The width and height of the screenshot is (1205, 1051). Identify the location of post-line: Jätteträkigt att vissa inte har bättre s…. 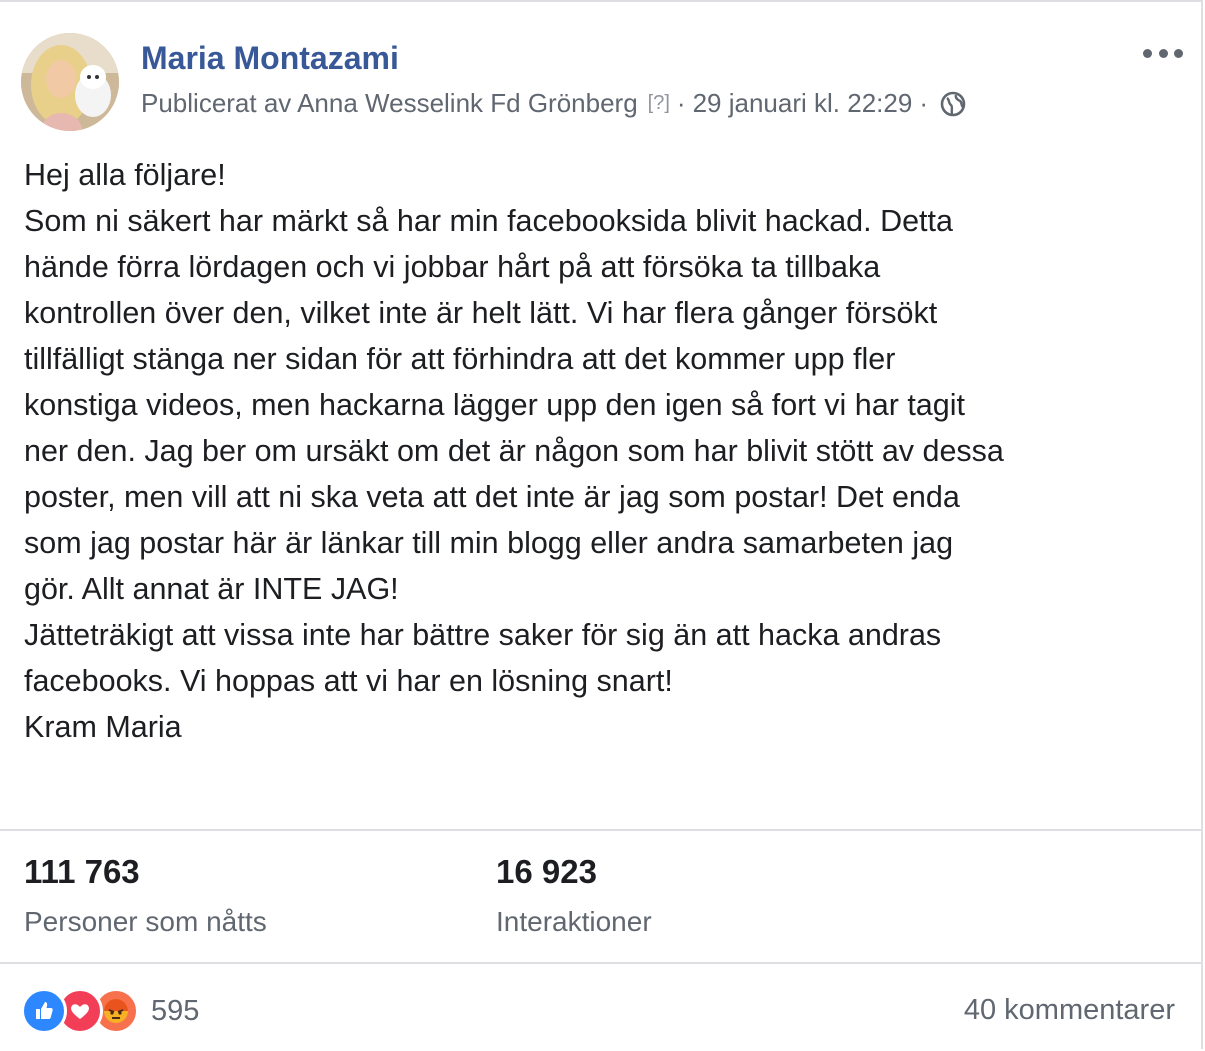
(483, 635).